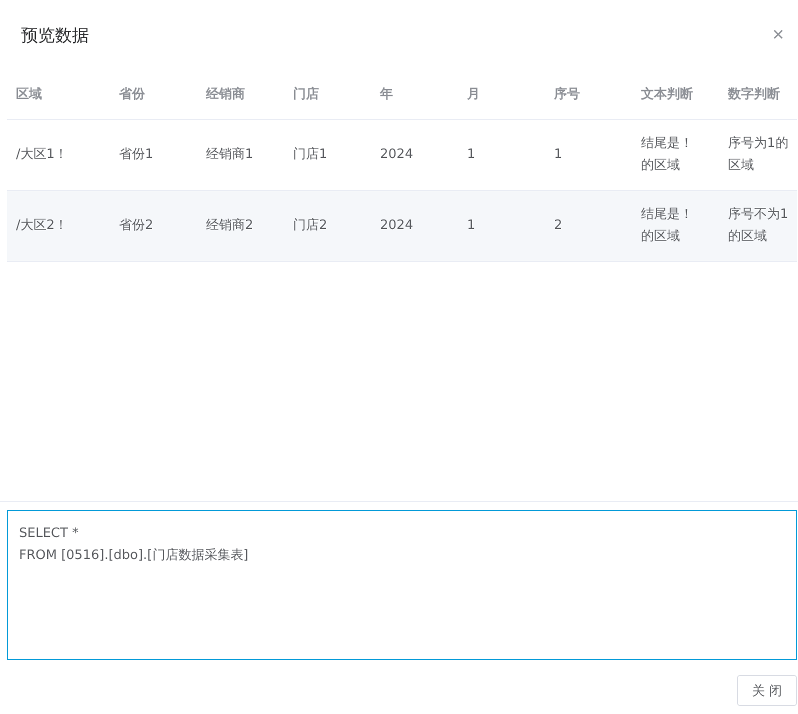 The height and width of the screenshot is (714, 798). Describe the element at coordinates (666, 95) in the screenshot. I see `column-header: 文本判断` at that location.